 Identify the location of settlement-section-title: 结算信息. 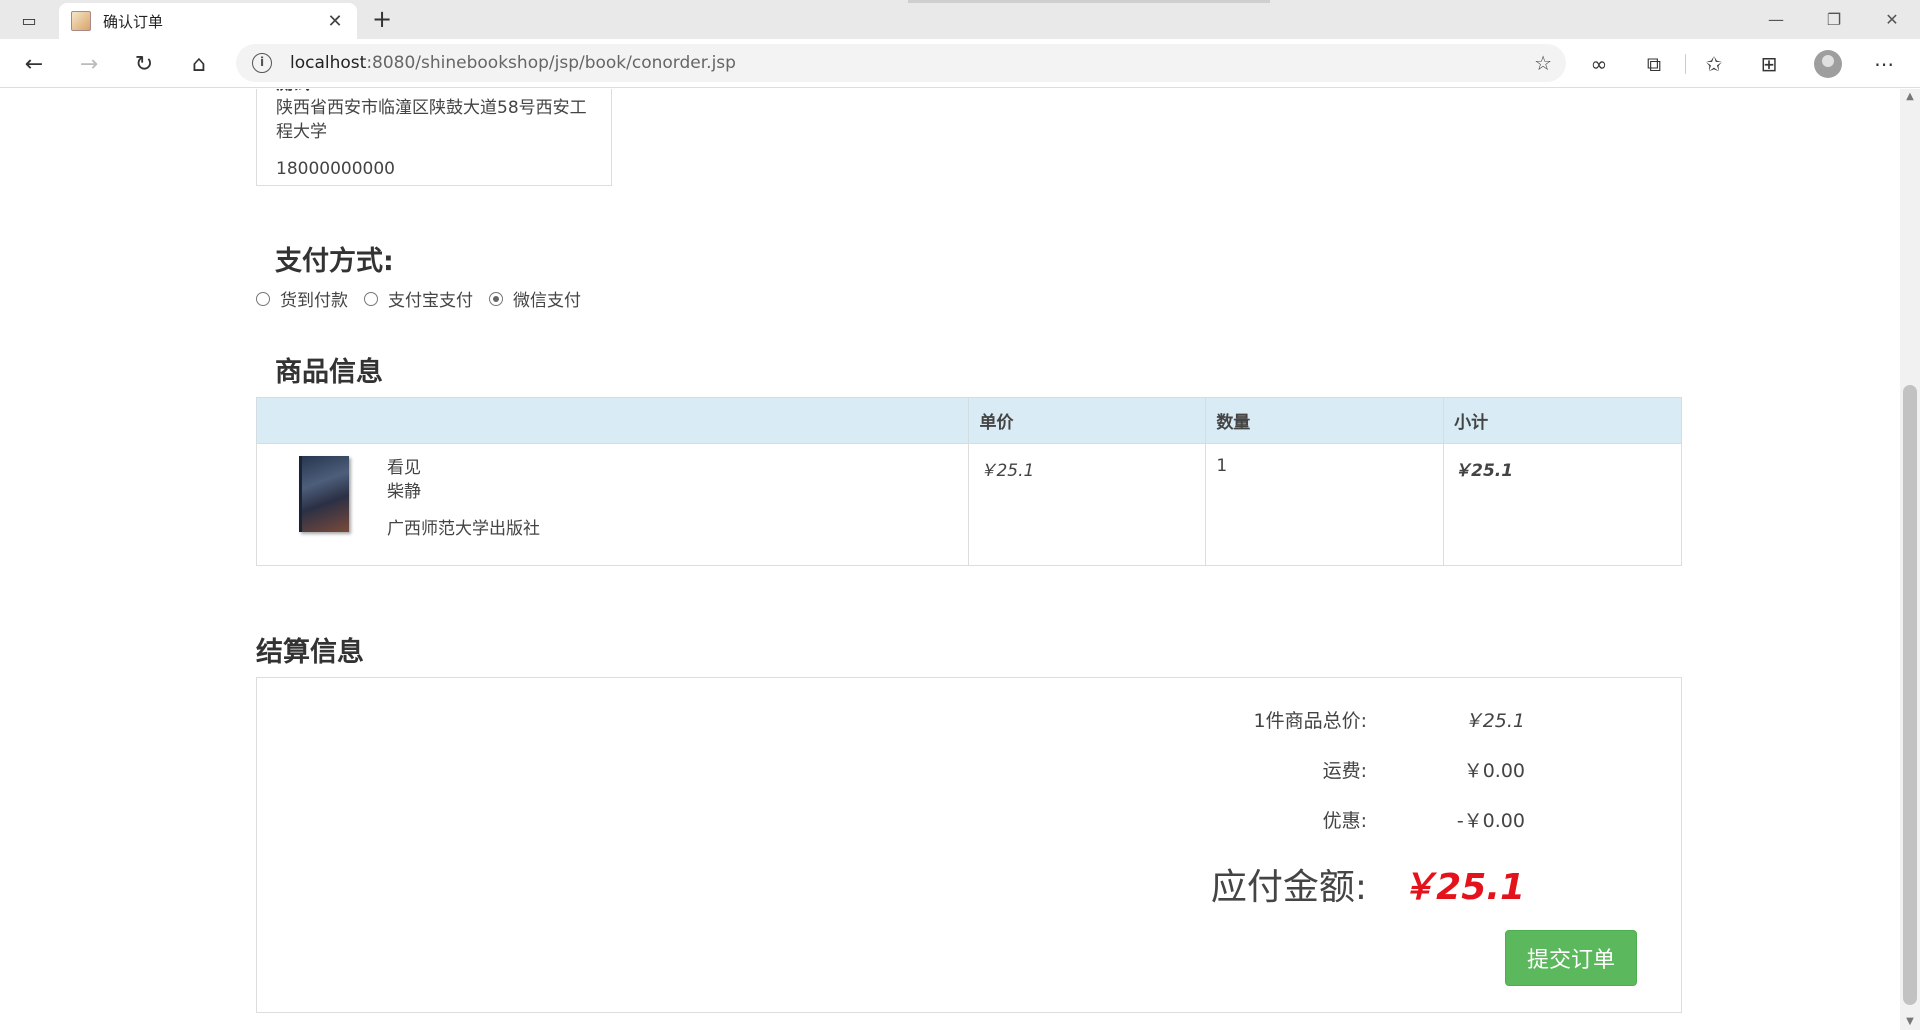
(310, 652).